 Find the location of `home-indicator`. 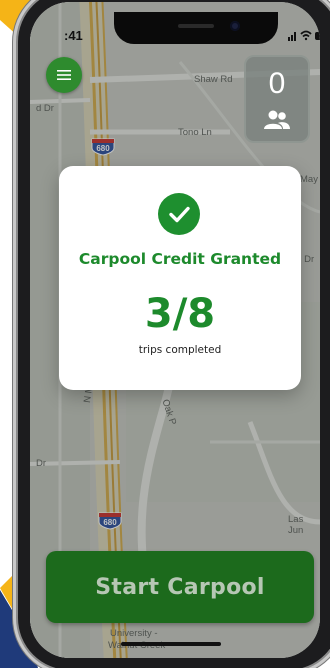

home-indicator is located at coordinates (171, 644).